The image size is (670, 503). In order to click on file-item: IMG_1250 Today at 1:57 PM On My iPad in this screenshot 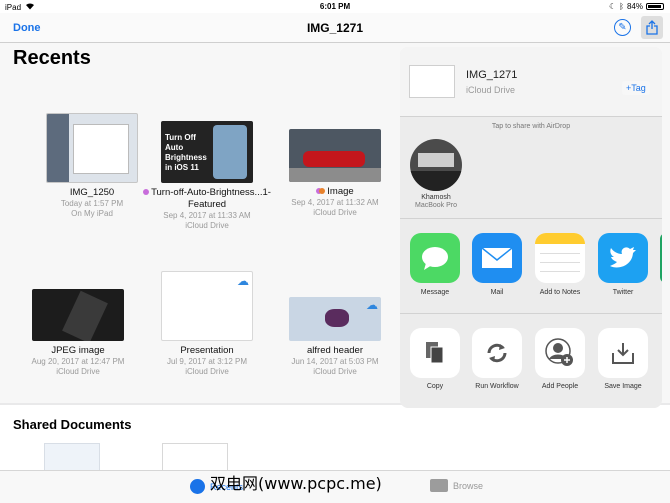, I will do `click(92, 166)`.